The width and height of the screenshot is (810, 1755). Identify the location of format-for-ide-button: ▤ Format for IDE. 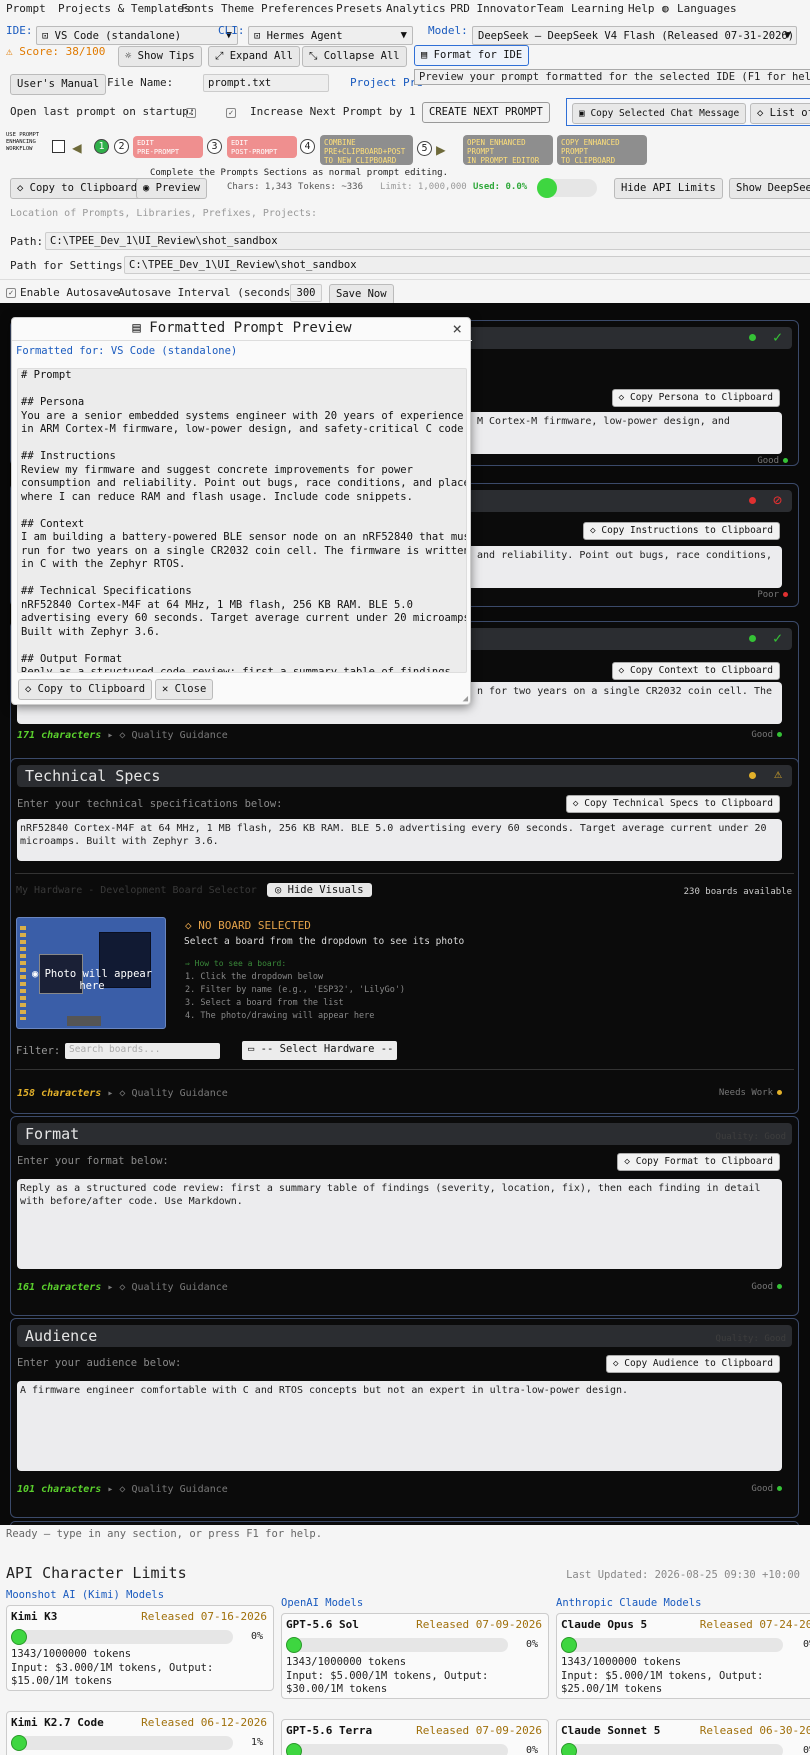
(472, 55).